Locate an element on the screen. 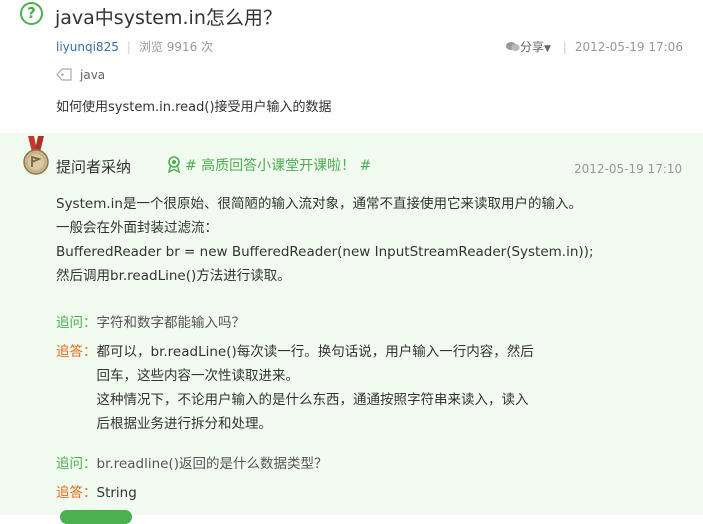 The image size is (703, 524). question-icon: ? is located at coordinates (31, 13).